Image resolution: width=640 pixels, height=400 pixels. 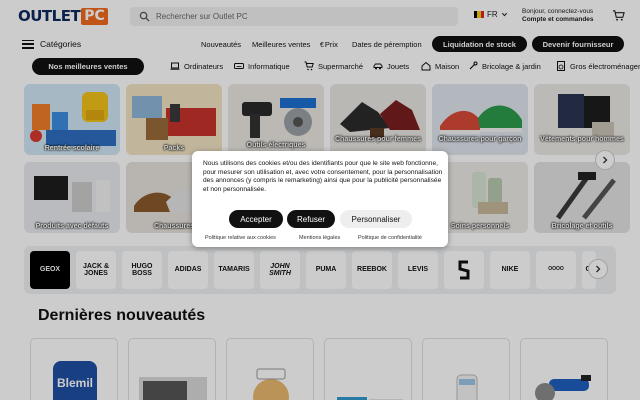 I want to click on link-privacy-policy: Politique de confidentialité, so click(x=390, y=238).